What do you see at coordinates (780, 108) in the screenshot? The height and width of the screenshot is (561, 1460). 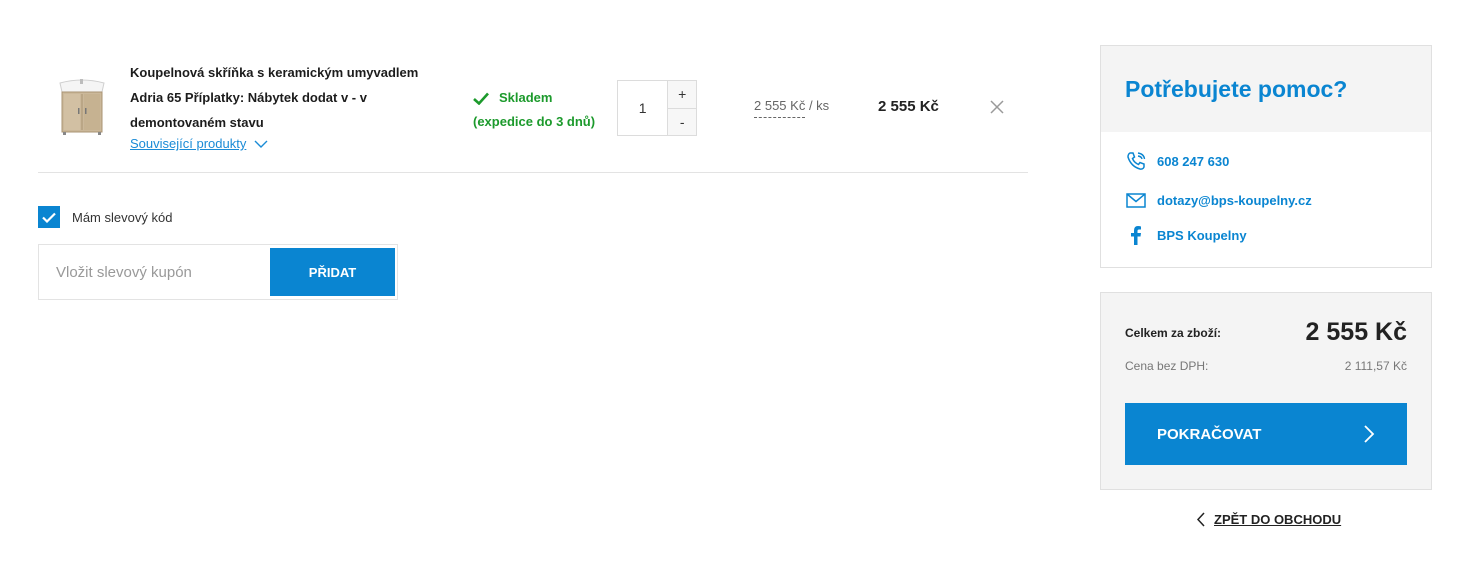 I see `unit-price-value: 2 555 Kč` at bounding box center [780, 108].